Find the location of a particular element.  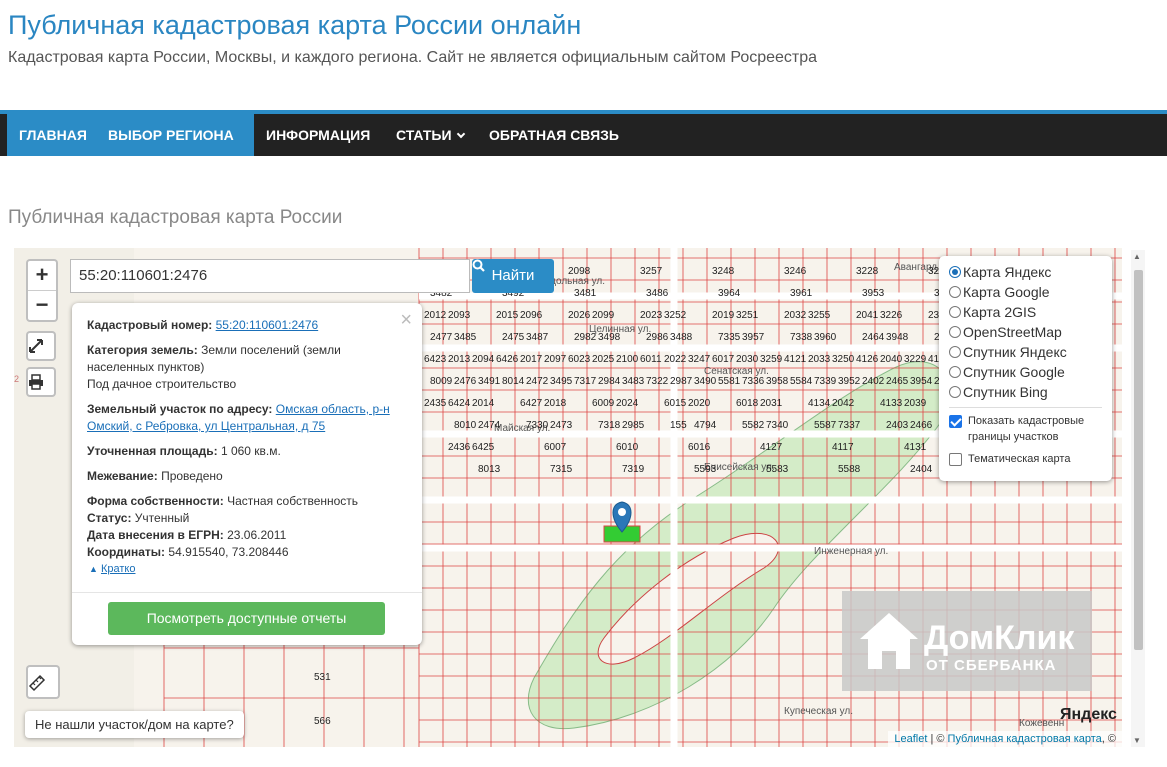

parcel-label: 2097 is located at coordinates (555, 359).